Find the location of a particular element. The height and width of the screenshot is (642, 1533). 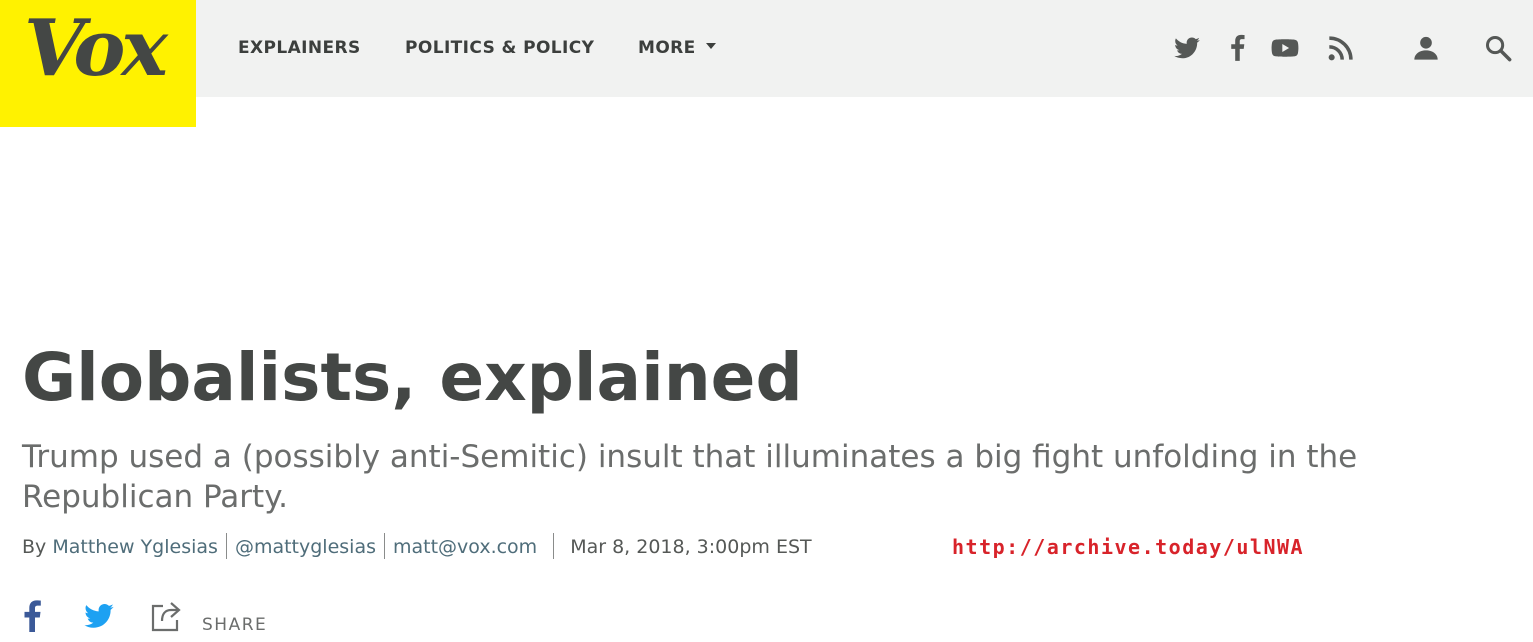

nav-more: MORE is located at coordinates (677, 49).